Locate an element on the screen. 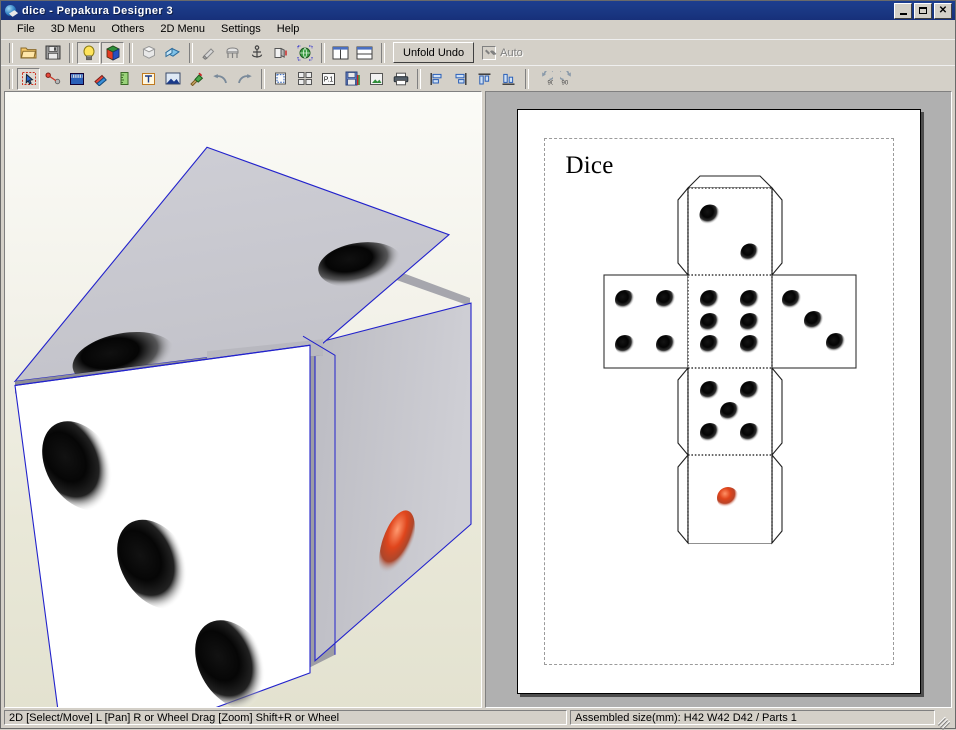 This screenshot has width=956, height=730. align-top-icon is located at coordinates (484, 79).